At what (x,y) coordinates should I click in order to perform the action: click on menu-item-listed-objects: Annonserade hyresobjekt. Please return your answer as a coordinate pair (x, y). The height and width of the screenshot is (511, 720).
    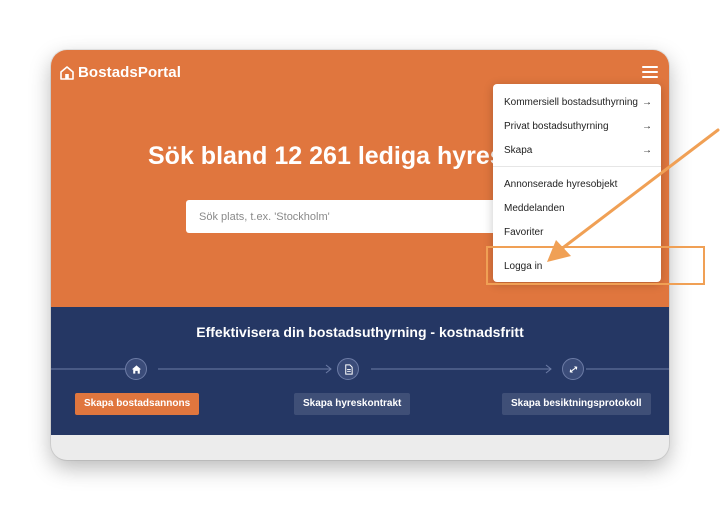
    Looking at the image, I should click on (578, 184).